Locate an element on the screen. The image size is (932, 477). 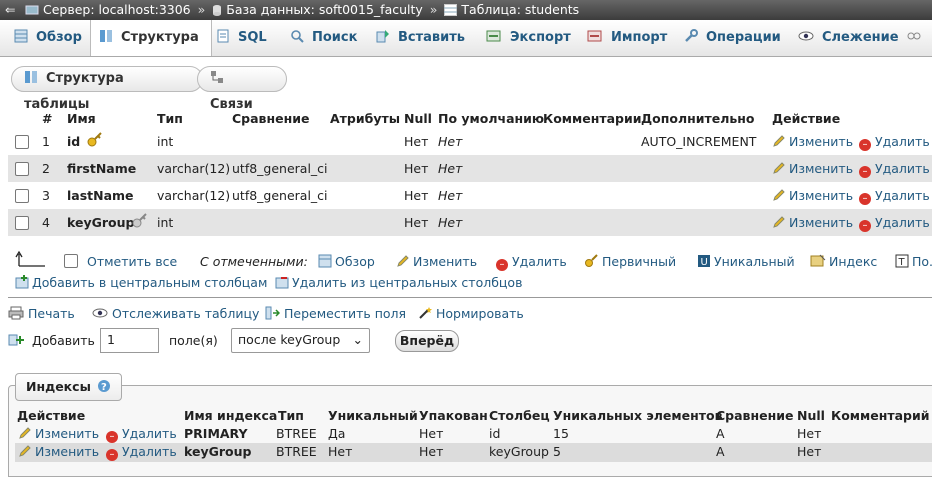
server-icon is located at coordinates (32, 11).